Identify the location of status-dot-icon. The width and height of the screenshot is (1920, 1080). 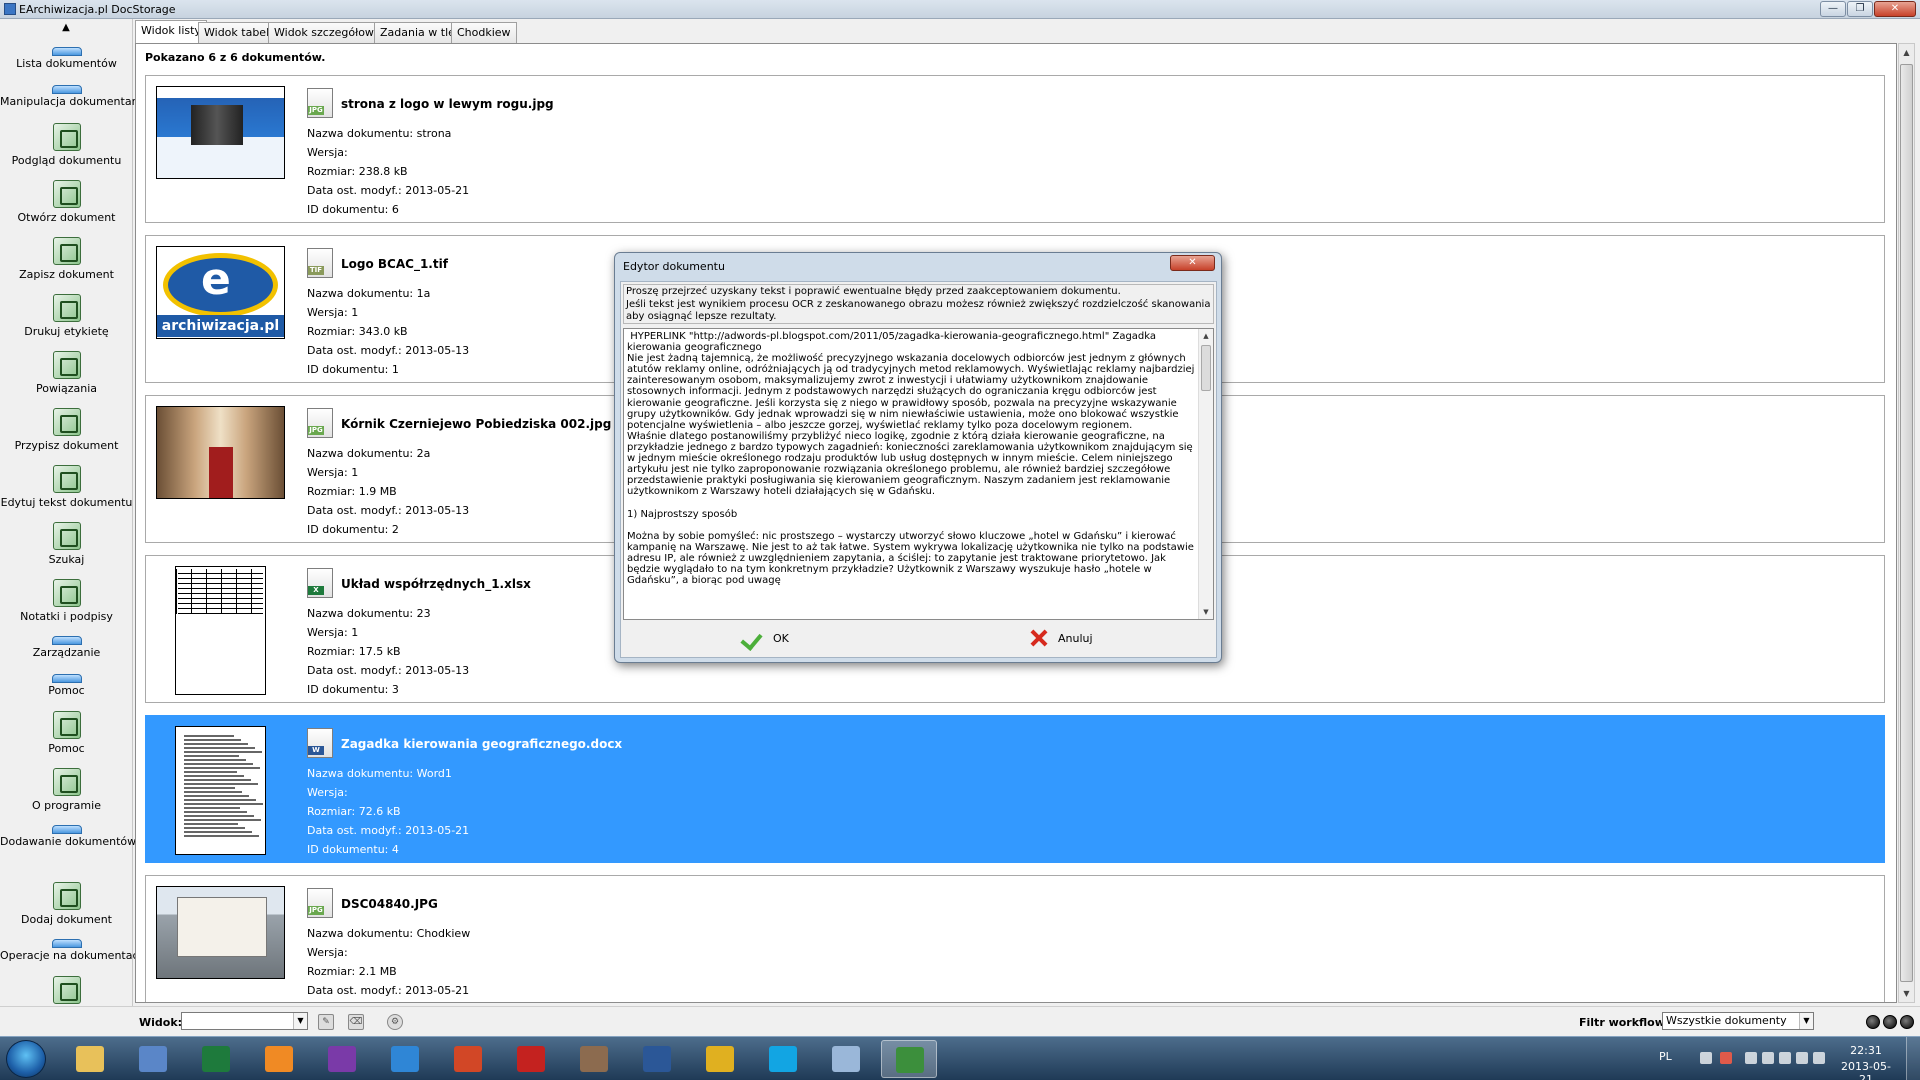
(1873, 1022).